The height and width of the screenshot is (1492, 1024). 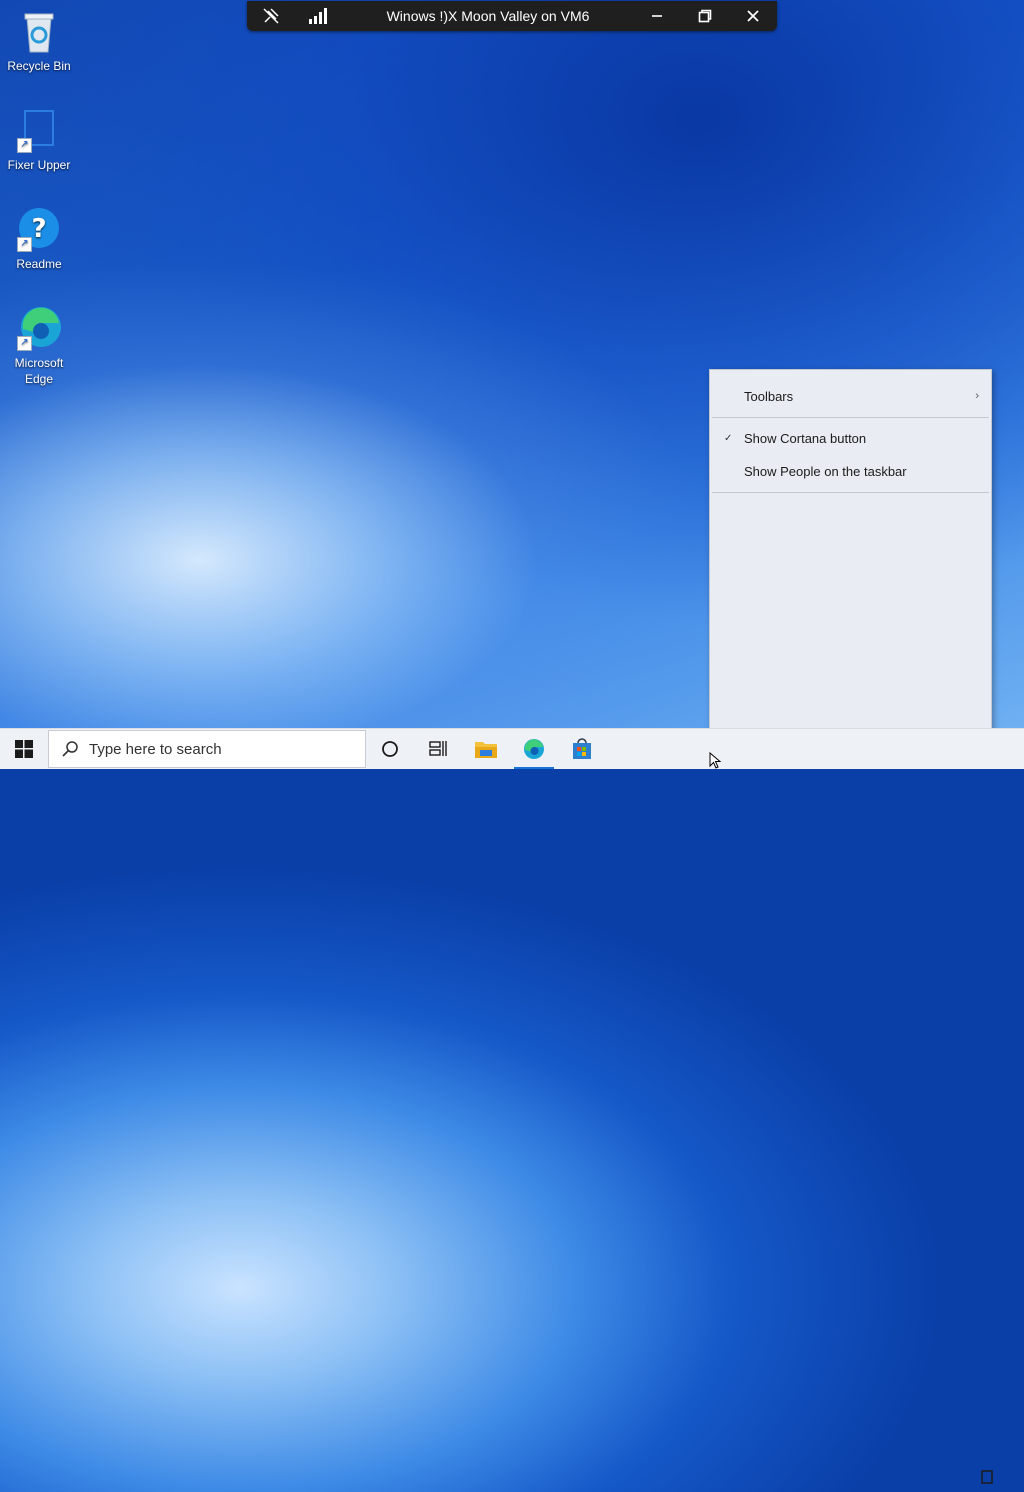 I want to click on signal-bars-icon, so click(x=319, y=16).